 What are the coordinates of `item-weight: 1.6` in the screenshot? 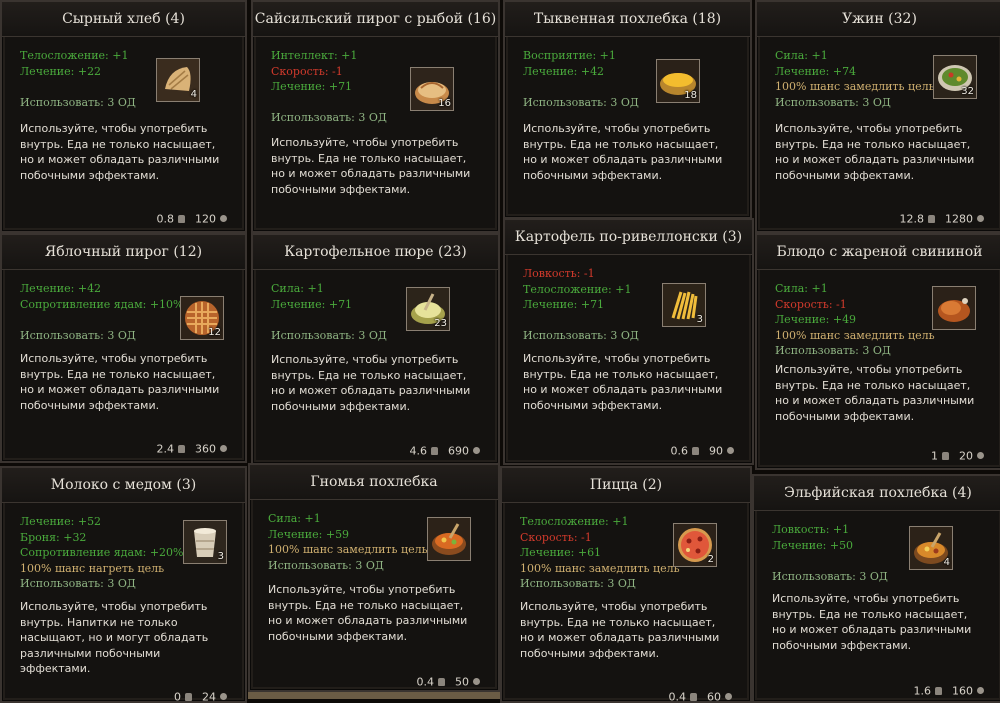 It's located at (923, 690).